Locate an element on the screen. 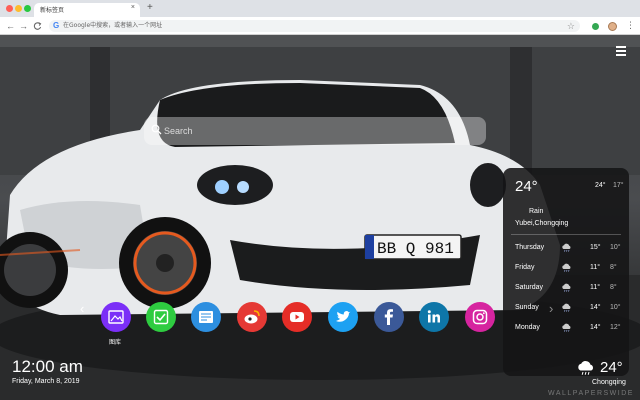  tab-strip: 新标签页 × + is located at coordinates (320, 8).